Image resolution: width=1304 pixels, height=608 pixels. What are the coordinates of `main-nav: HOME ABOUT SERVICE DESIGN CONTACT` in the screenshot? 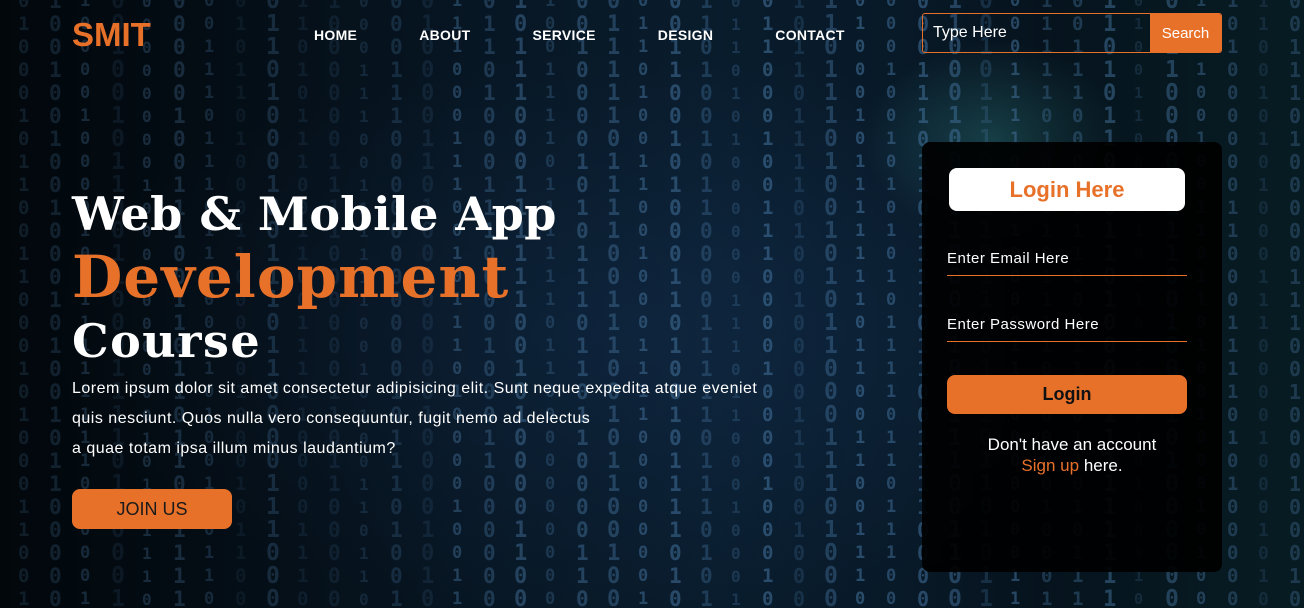 It's located at (610, 35).